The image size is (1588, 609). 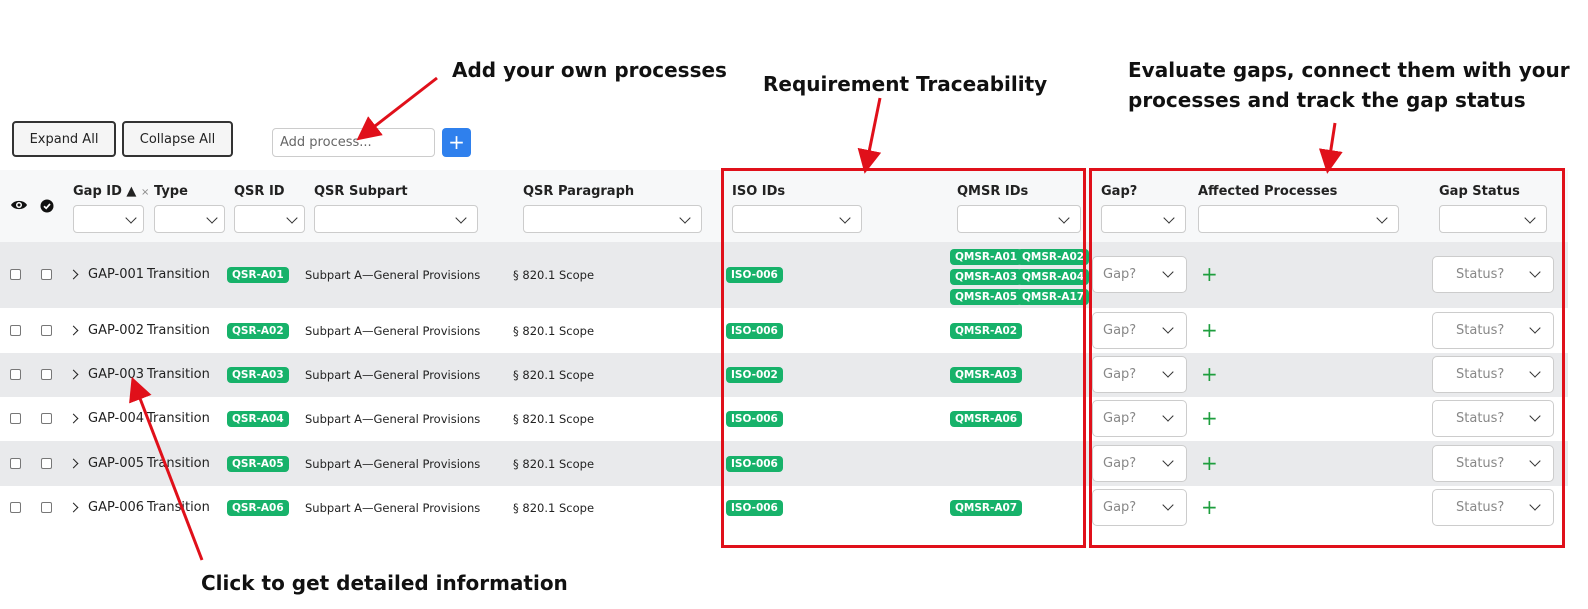 I want to click on arrow-add-process, so click(x=397, y=108).